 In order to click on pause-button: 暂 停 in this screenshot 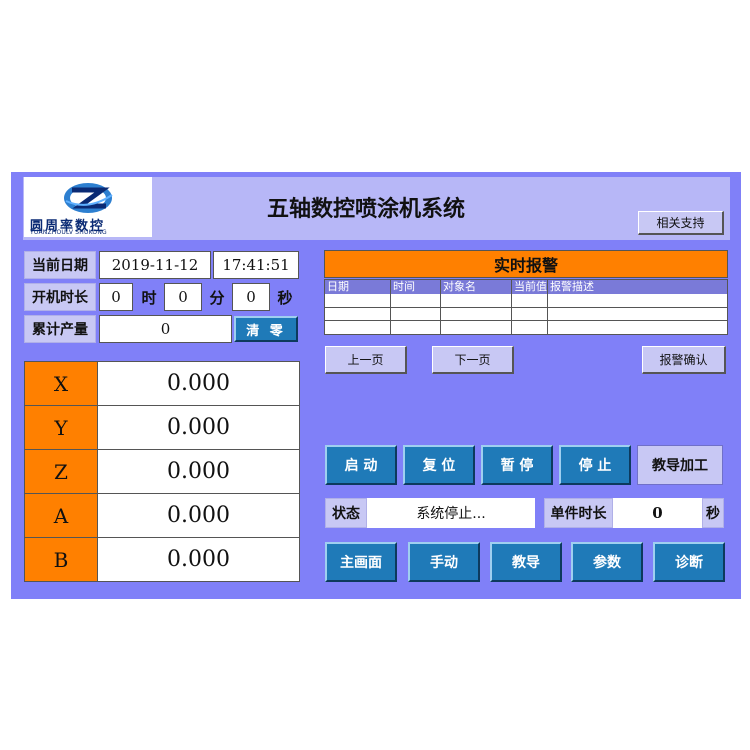, I will do `click(517, 465)`.